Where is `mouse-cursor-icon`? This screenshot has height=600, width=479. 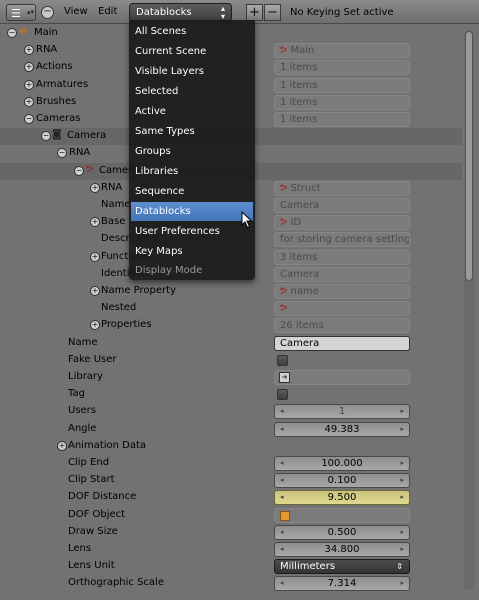
mouse-cursor-icon is located at coordinates (247, 220).